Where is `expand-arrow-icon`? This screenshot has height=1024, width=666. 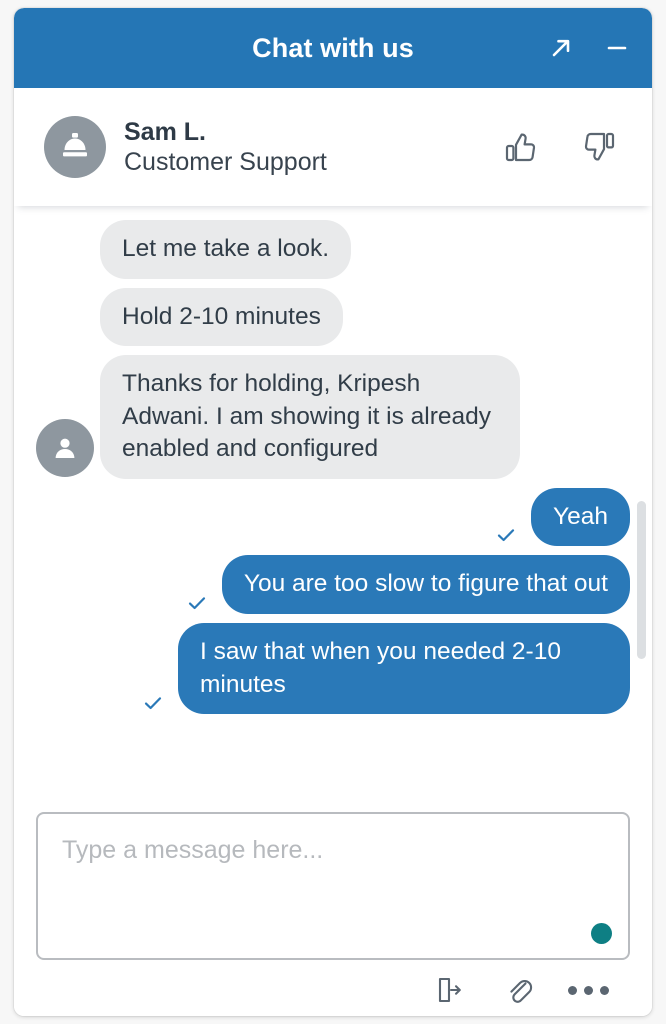 expand-arrow-icon is located at coordinates (561, 48).